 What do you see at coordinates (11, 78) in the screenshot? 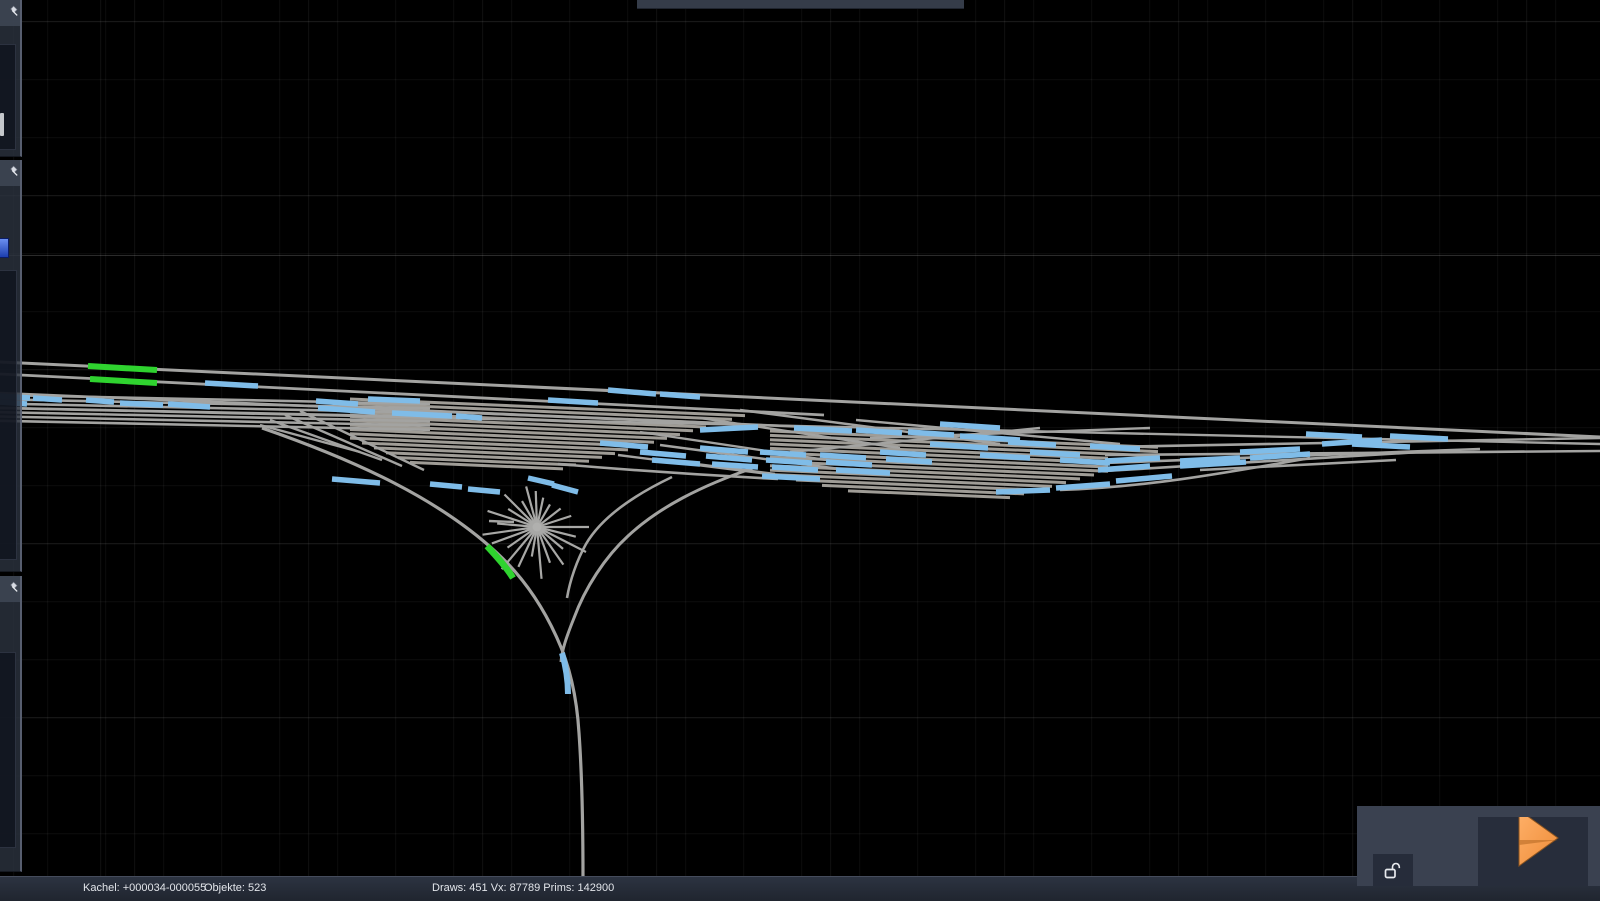
I see `dock-panel-top` at bounding box center [11, 78].